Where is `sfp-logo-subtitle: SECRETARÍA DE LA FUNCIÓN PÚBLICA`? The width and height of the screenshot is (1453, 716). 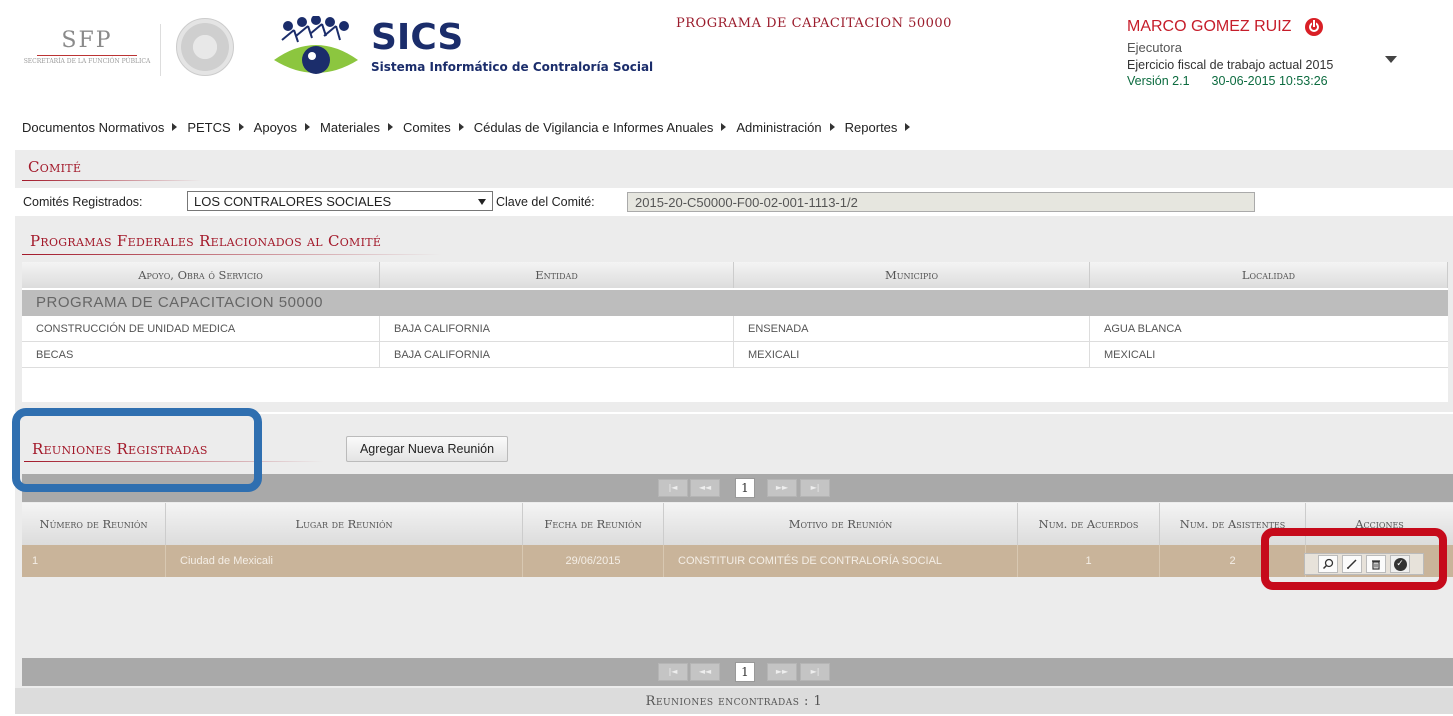 sfp-logo-subtitle: SECRETARÍA DE LA FUNCIÓN PÚBLICA is located at coordinates (87, 61).